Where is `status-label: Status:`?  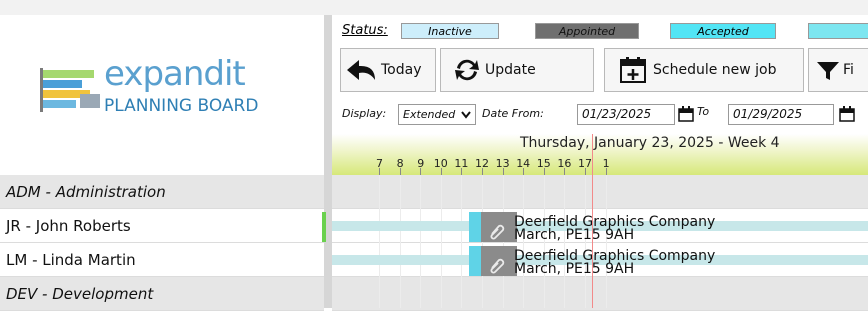
status-label: Status: is located at coordinates (365, 30).